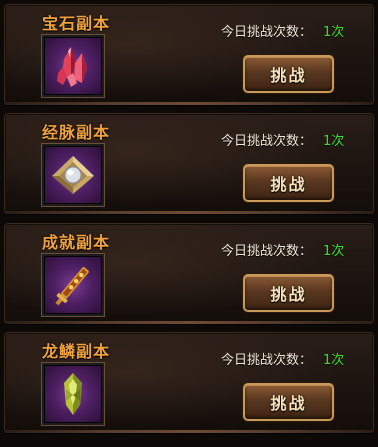 The image size is (378, 447). What do you see at coordinates (76, 242) in the screenshot?
I see `dungeon-title: 成就副本` at bounding box center [76, 242].